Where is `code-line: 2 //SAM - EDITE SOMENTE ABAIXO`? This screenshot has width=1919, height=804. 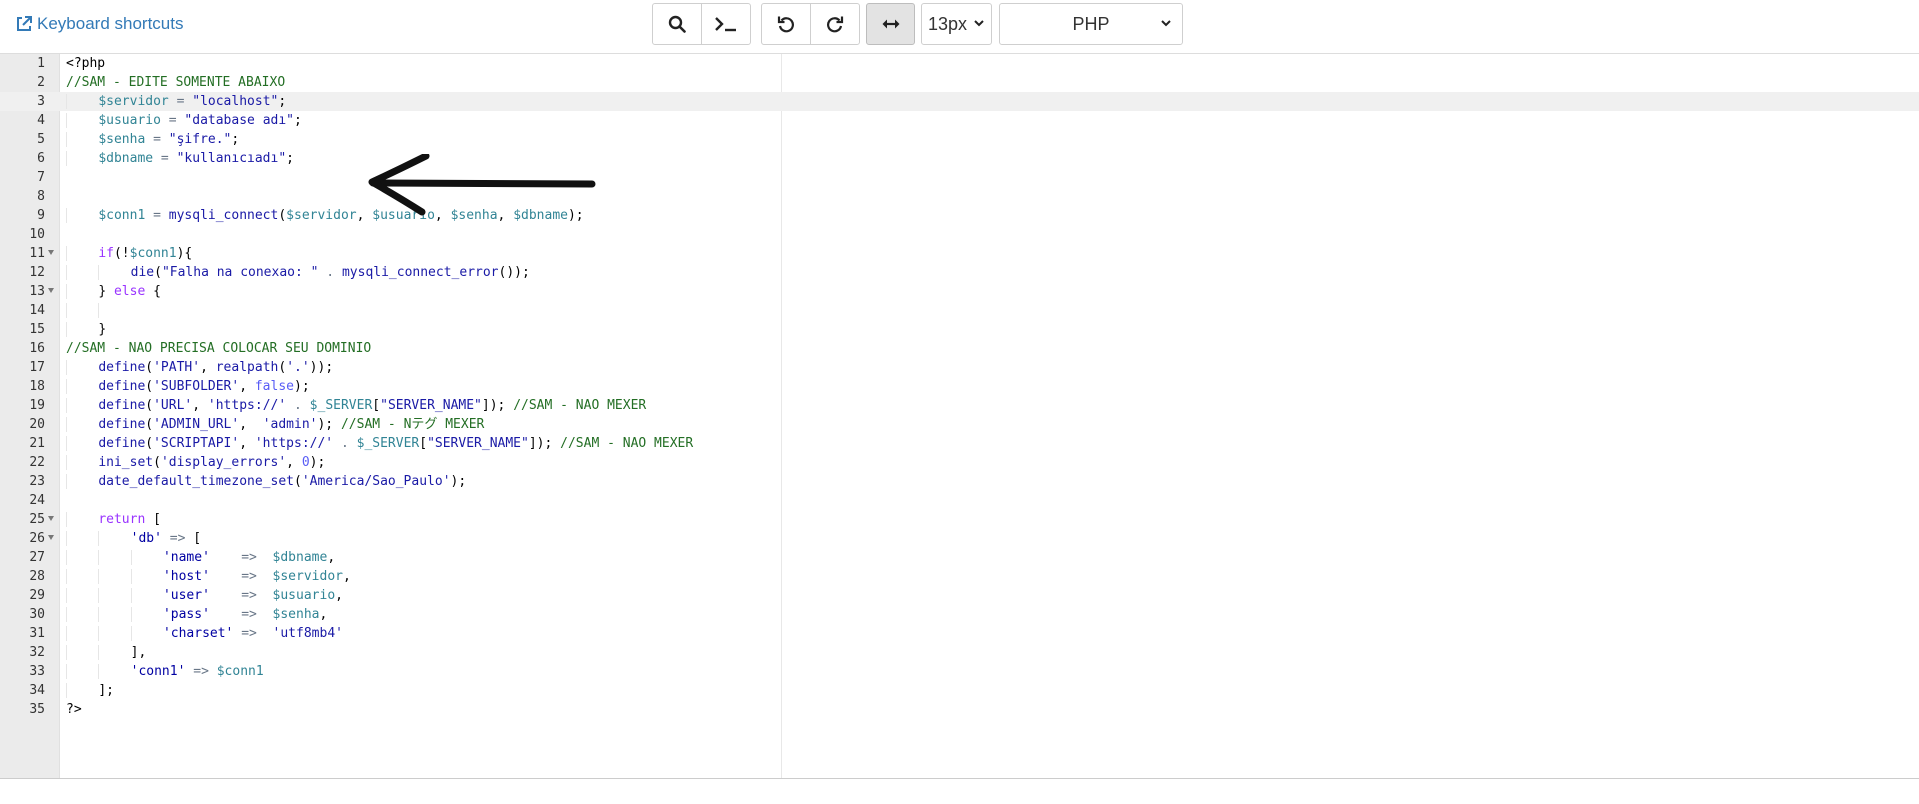 code-line: 2 //SAM - EDITE SOMENTE ABAIXO is located at coordinates (959, 82).